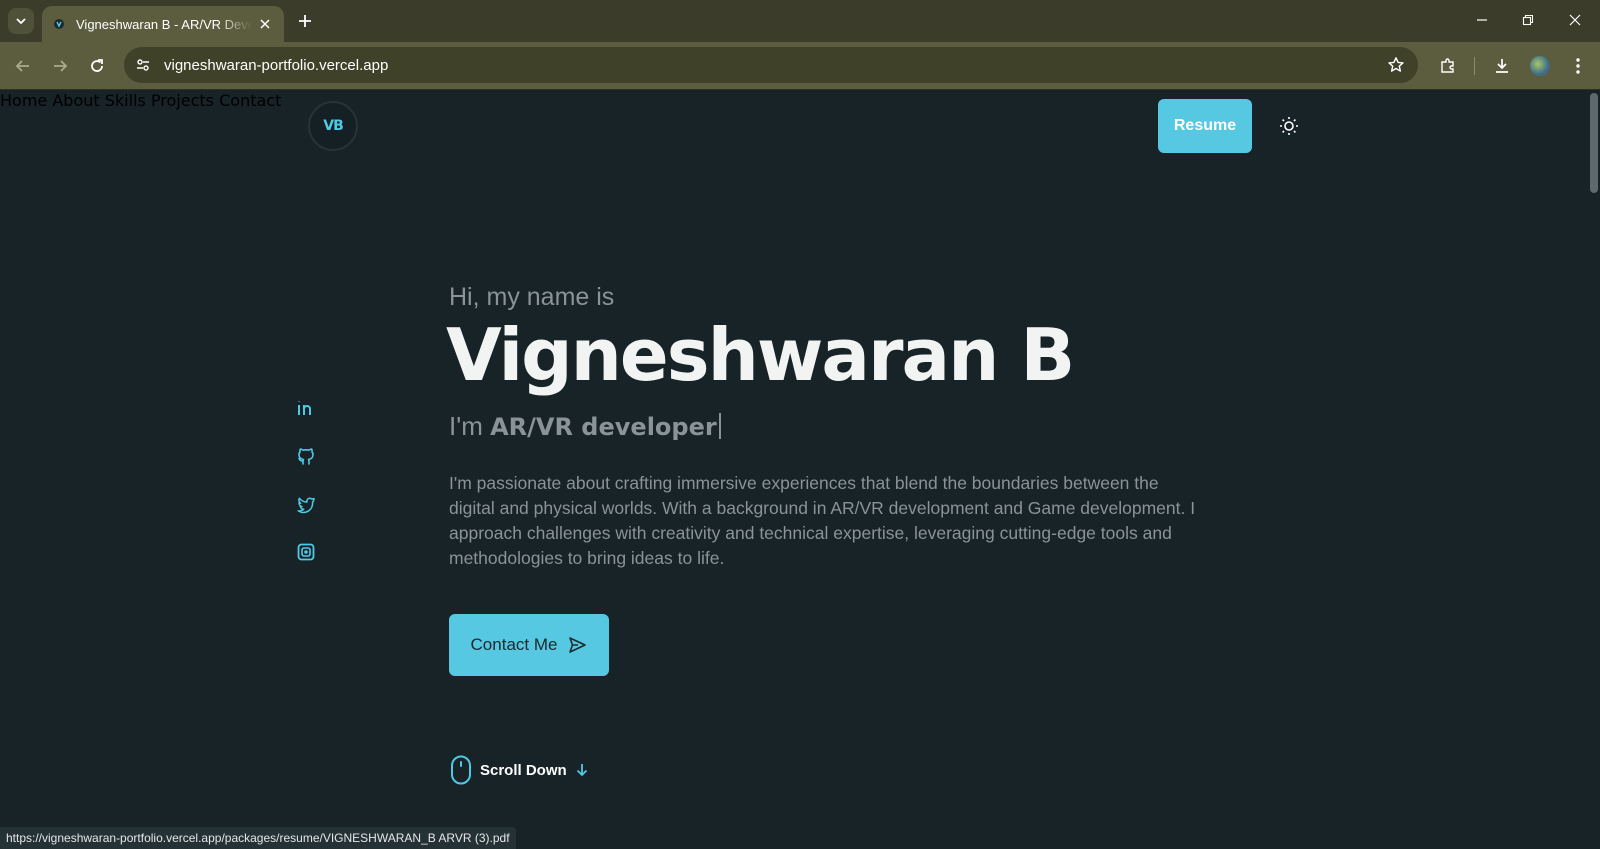  I want to click on restore-icon, so click(1528, 20).